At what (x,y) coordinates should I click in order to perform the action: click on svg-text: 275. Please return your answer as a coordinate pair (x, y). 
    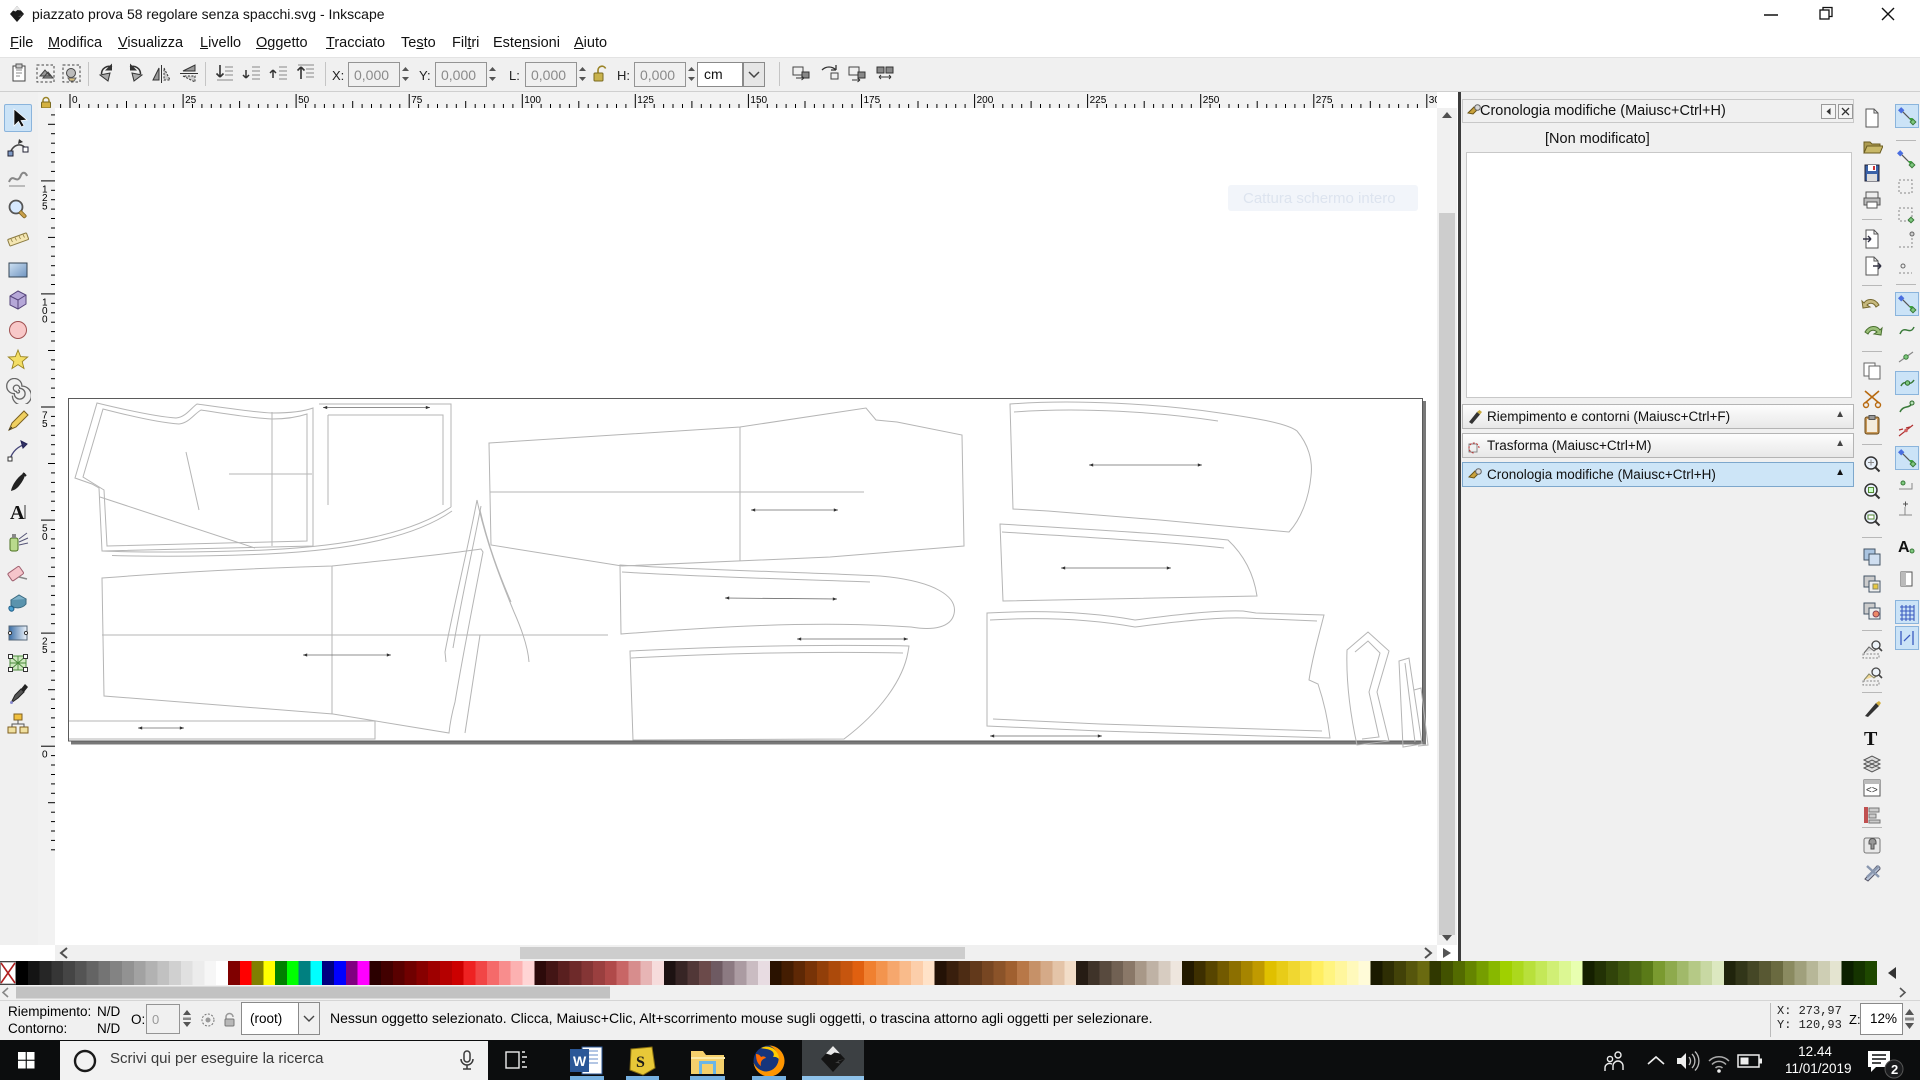
    Looking at the image, I should click on (1324, 100).